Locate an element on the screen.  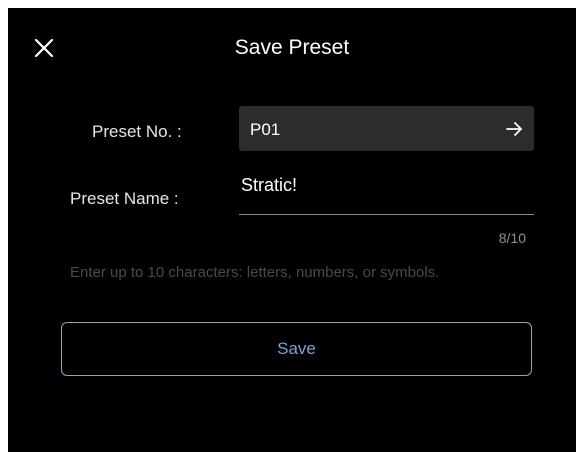
preset-name-input: Stratic! is located at coordinates (386, 191).